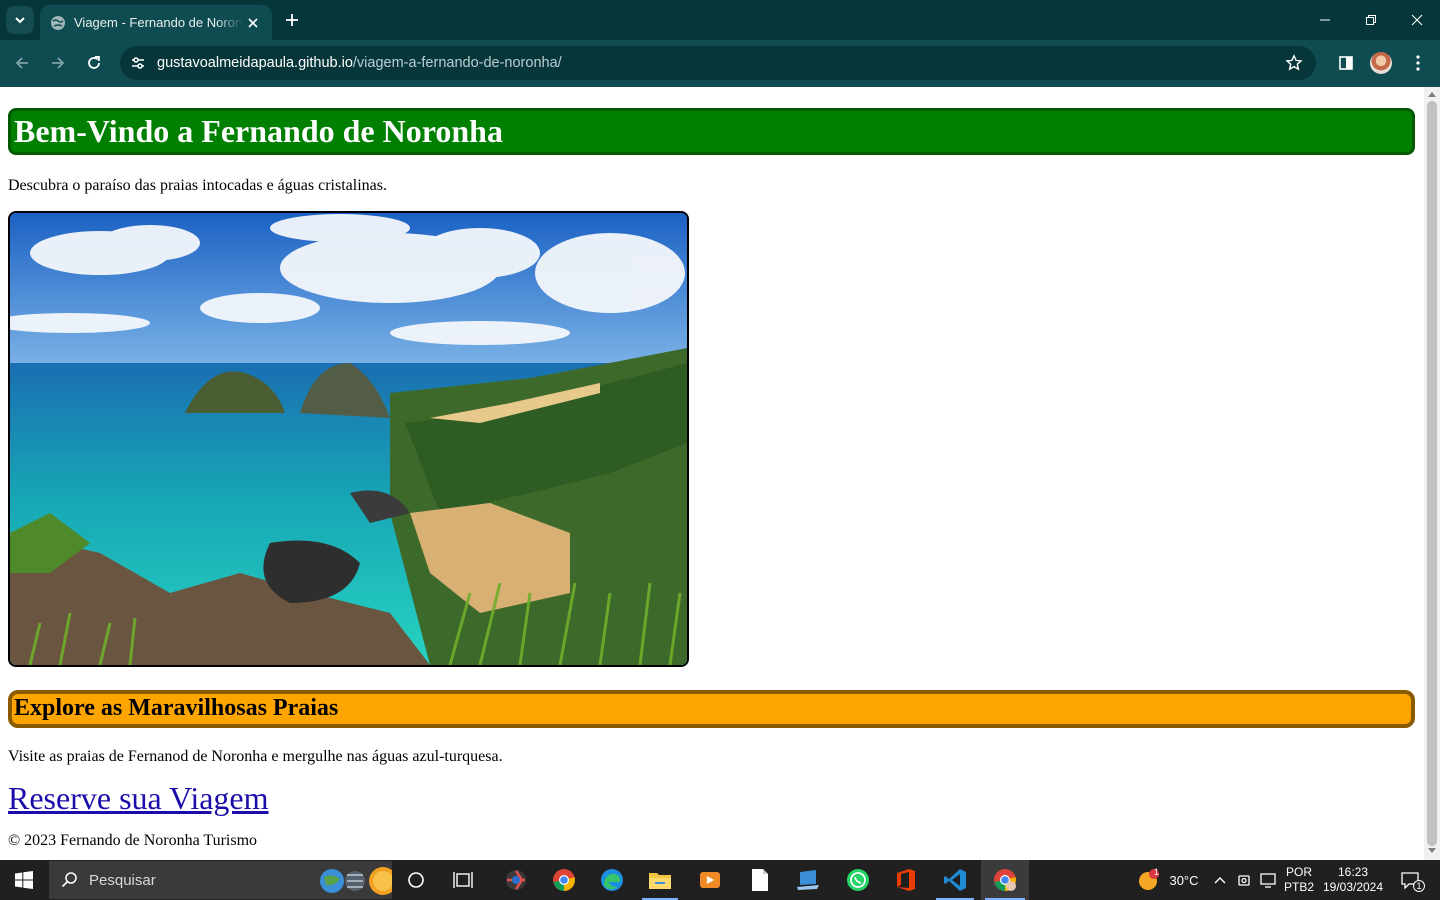  I want to click on section-title: Explore as Maravilhosas Praias, so click(176, 708).